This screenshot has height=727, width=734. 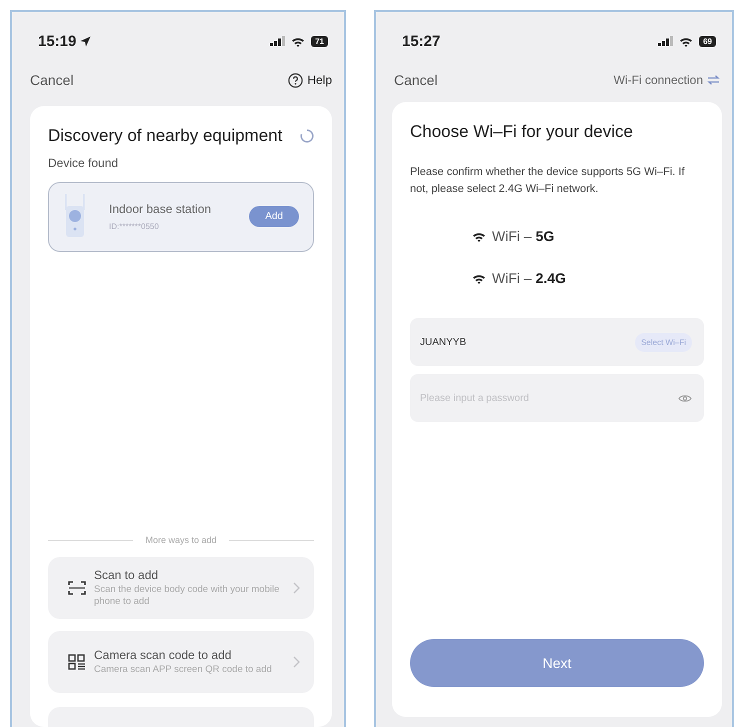 I want to click on option-title: Scan to add, so click(x=127, y=575).